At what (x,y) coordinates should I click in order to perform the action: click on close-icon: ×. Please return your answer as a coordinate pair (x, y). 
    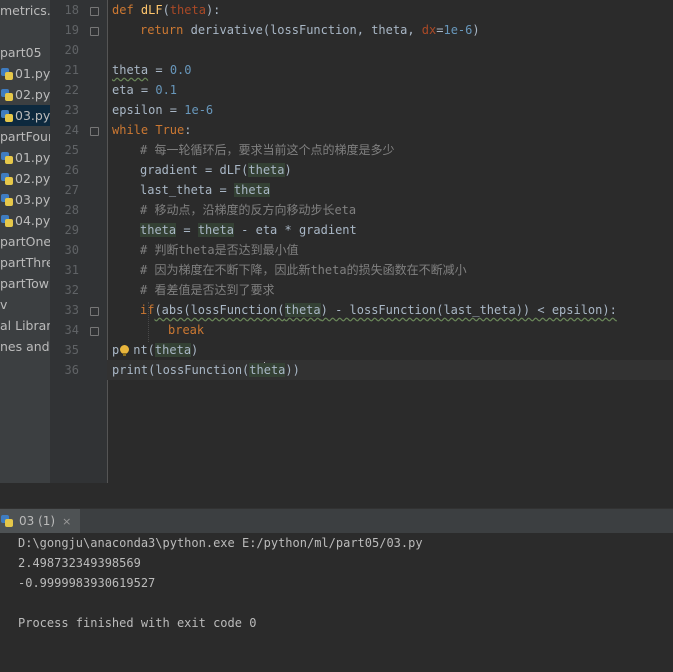
    Looking at the image, I should click on (67, 521).